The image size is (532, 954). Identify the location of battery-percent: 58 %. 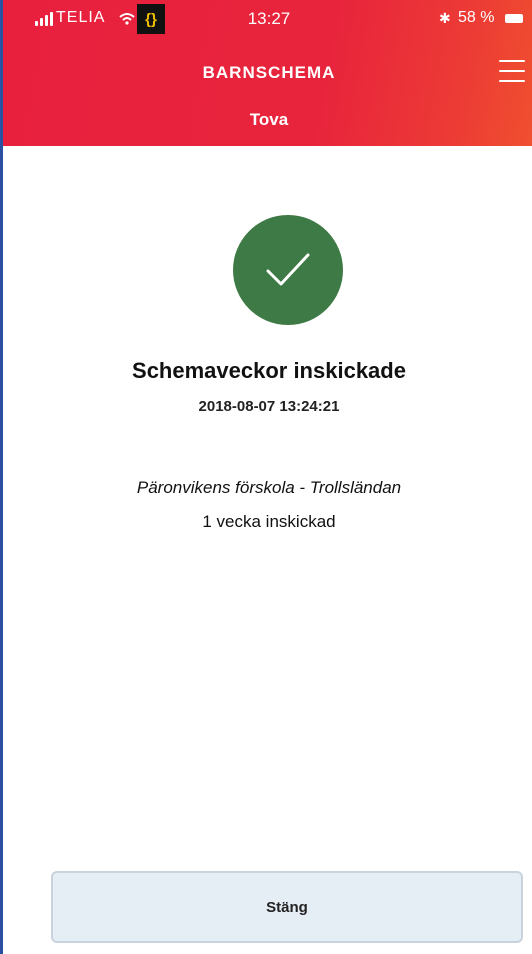
(476, 17).